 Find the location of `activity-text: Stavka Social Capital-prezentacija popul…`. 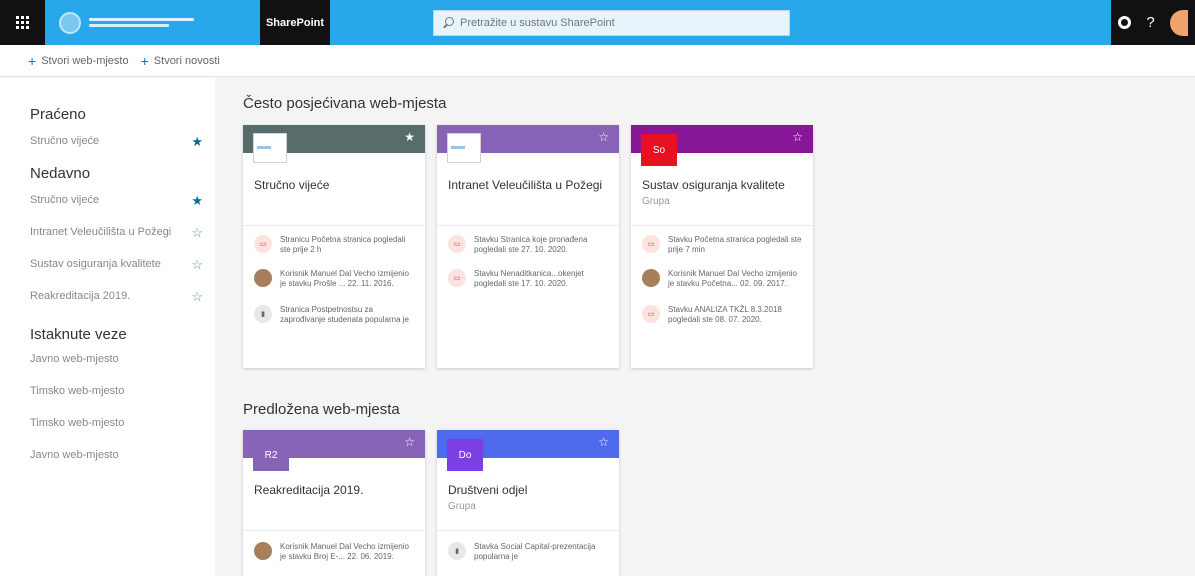

activity-text: Stavka Social Capital-prezentacija popul… is located at coordinates (535, 551).